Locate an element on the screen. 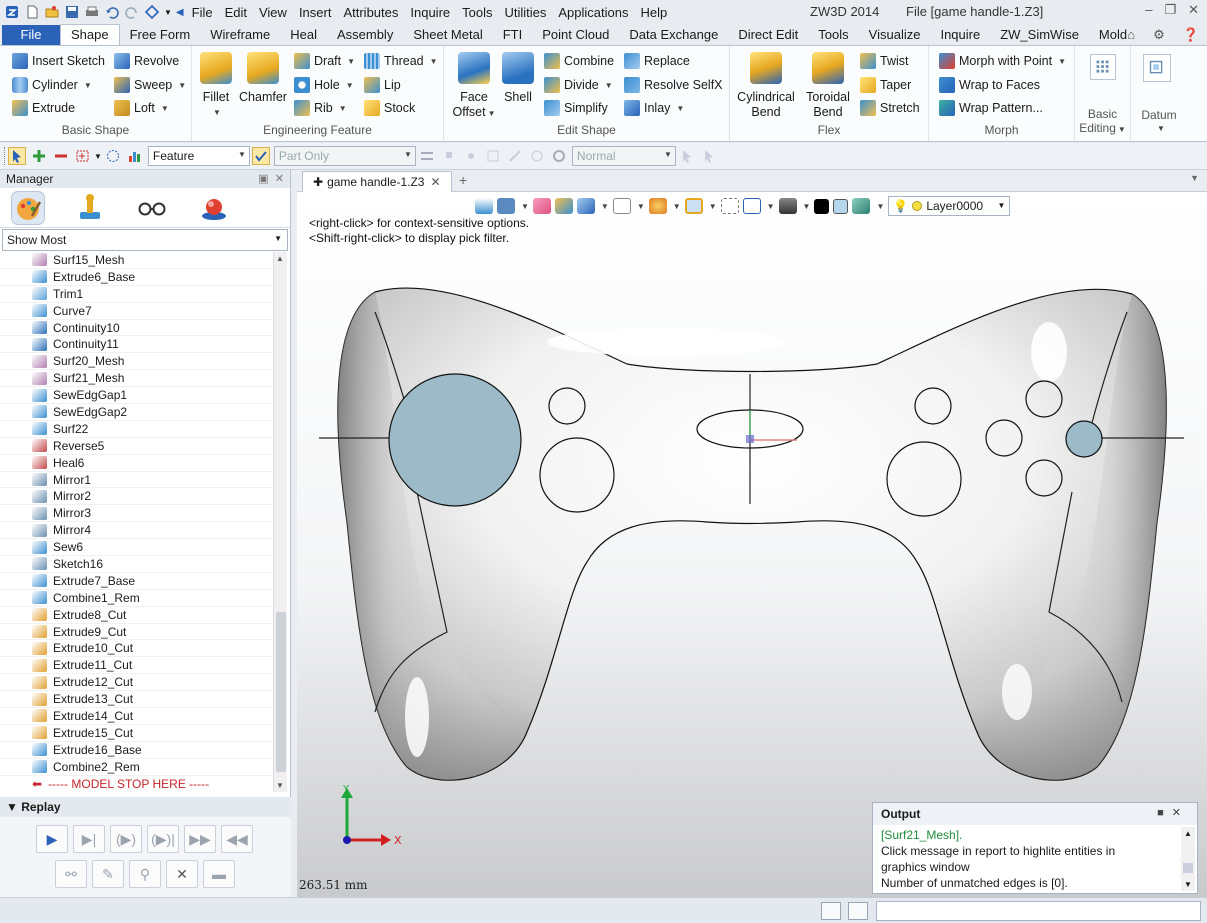 This screenshot has width=1207, height=923. cursor-mode2-icon is located at coordinates (709, 156).